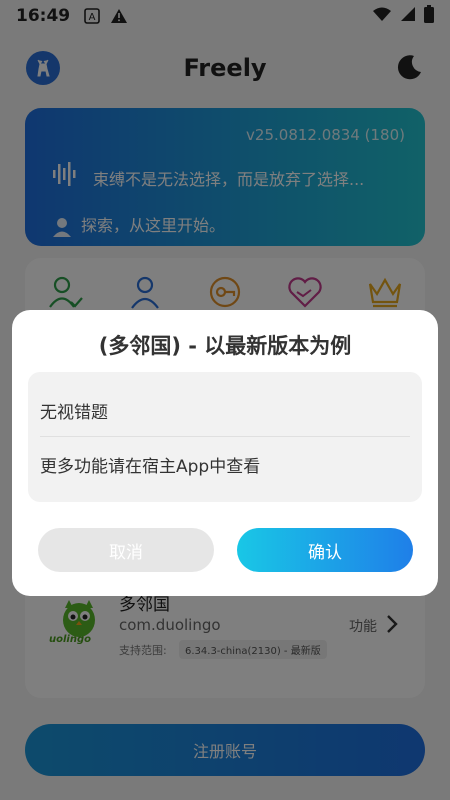 This screenshot has height=800, width=450. I want to click on list-item: 无视错题, so click(74, 413).